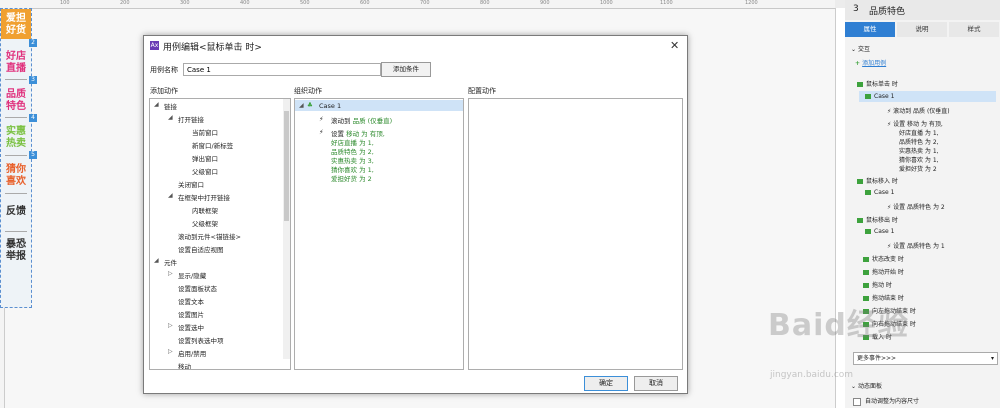 This screenshot has width=1000, height=408. What do you see at coordinates (212, 145) in the screenshot?
I see `tree-item: 新窗口/新标签` at bounding box center [212, 145].